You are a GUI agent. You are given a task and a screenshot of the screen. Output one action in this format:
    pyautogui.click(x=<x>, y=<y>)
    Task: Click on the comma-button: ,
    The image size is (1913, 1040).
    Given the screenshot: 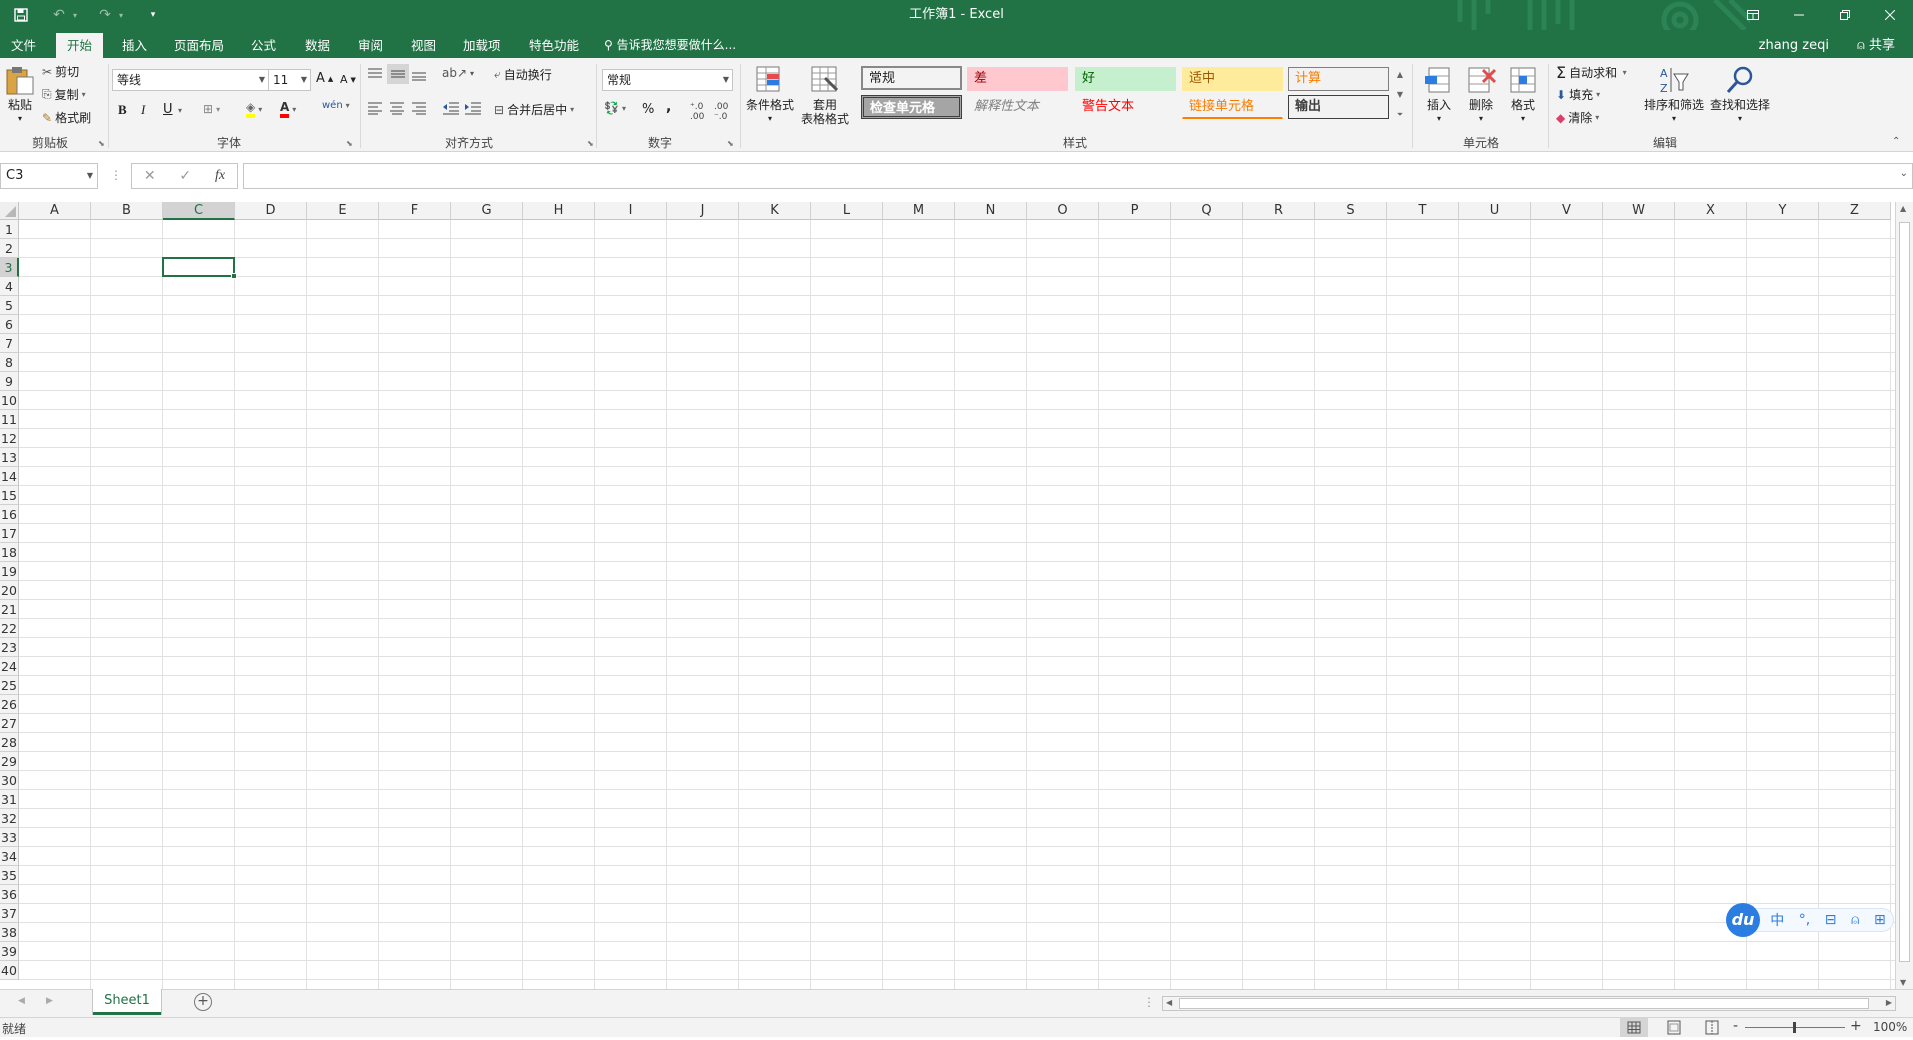 What is the action you would take?
    pyautogui.click(x=668, y=107)
    